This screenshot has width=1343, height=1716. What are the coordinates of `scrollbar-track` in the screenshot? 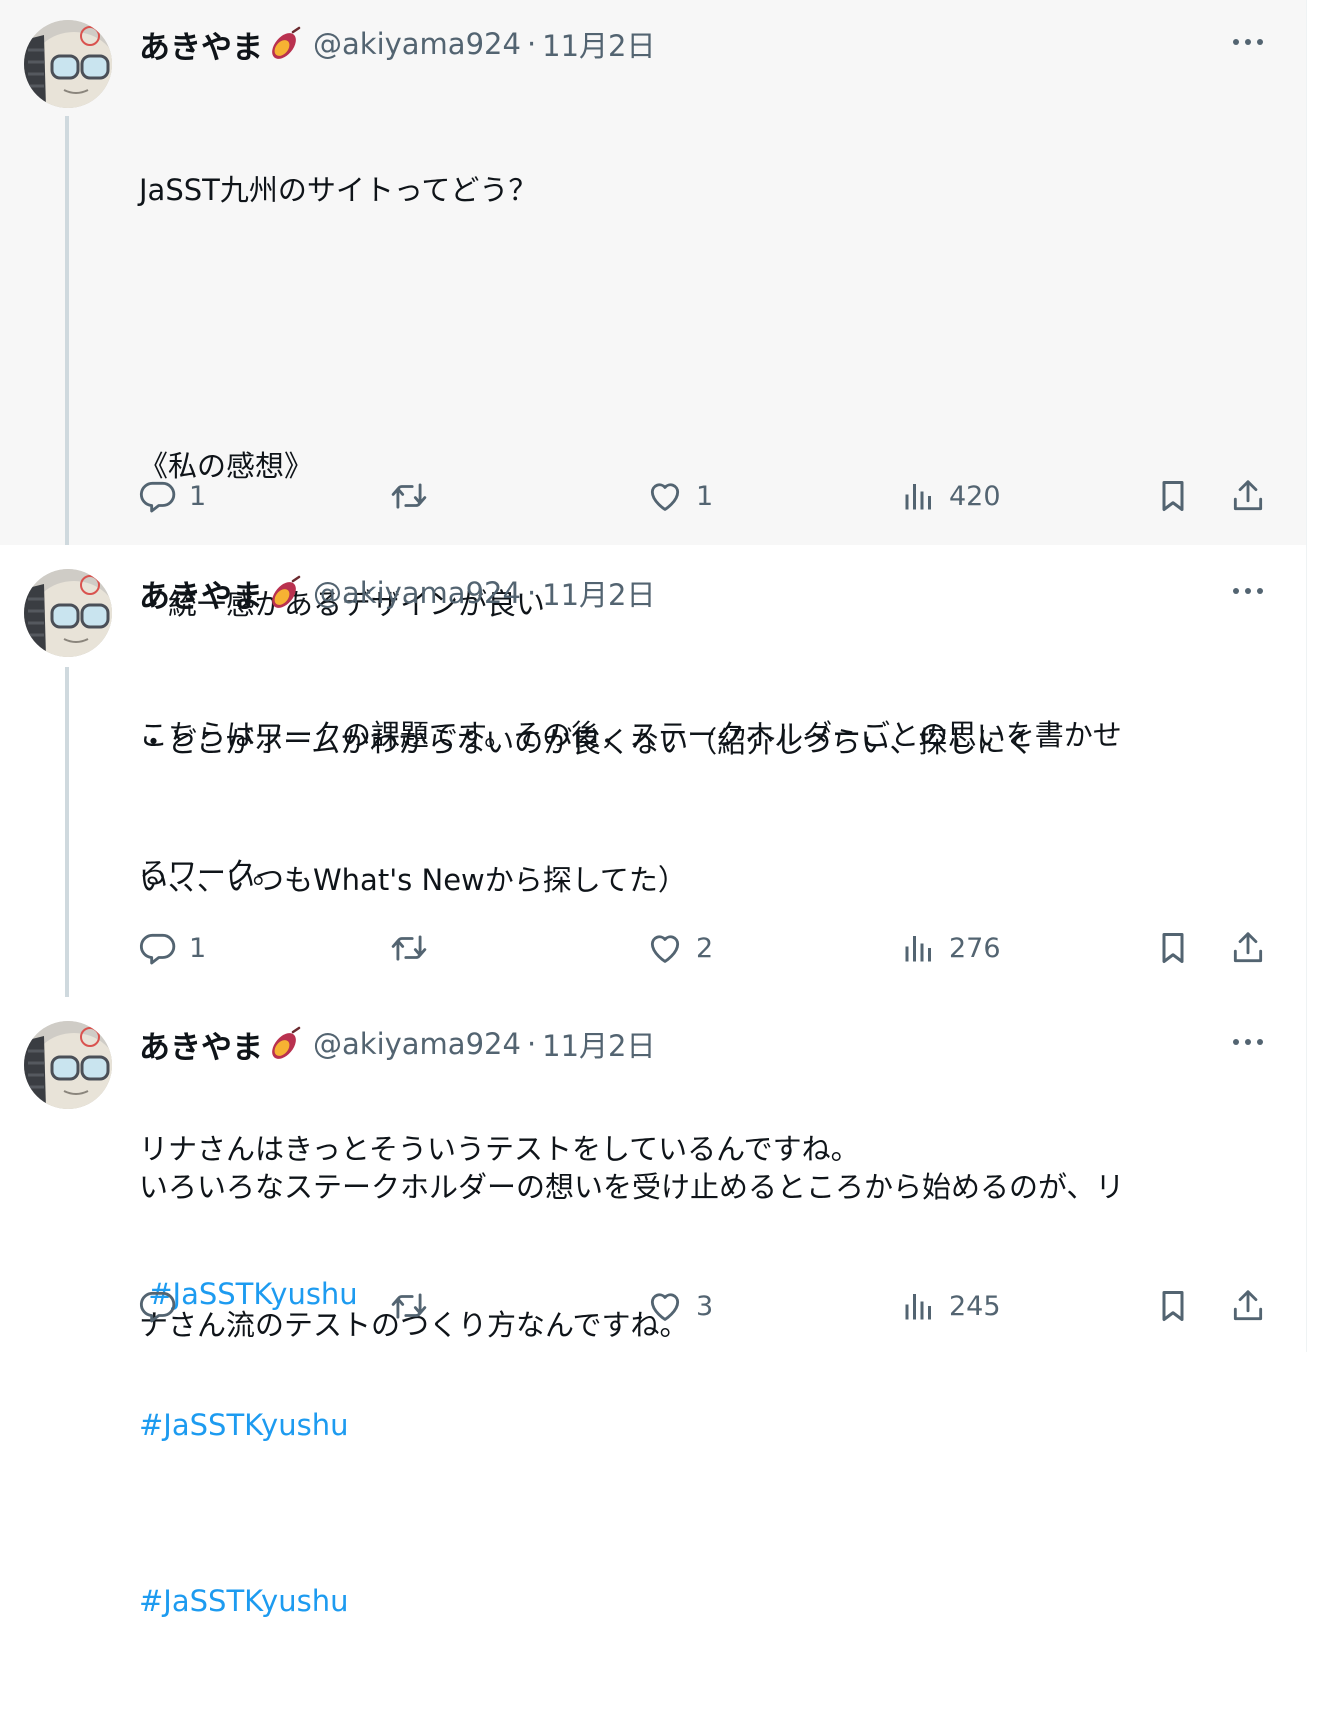 It's located at (1324, 676).